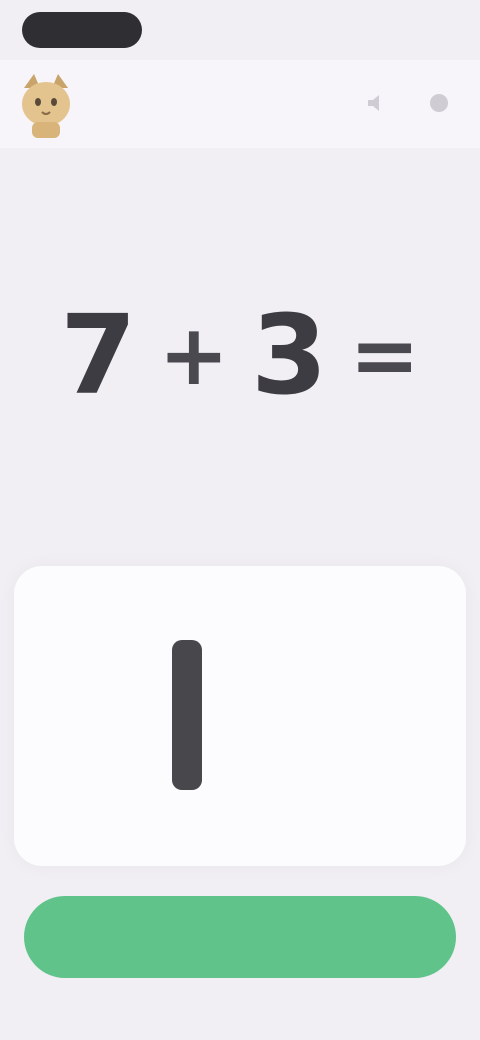 The height and width of the screenshot is (1040, 480). I want to click on status-bar-pill, so click(82, 30).